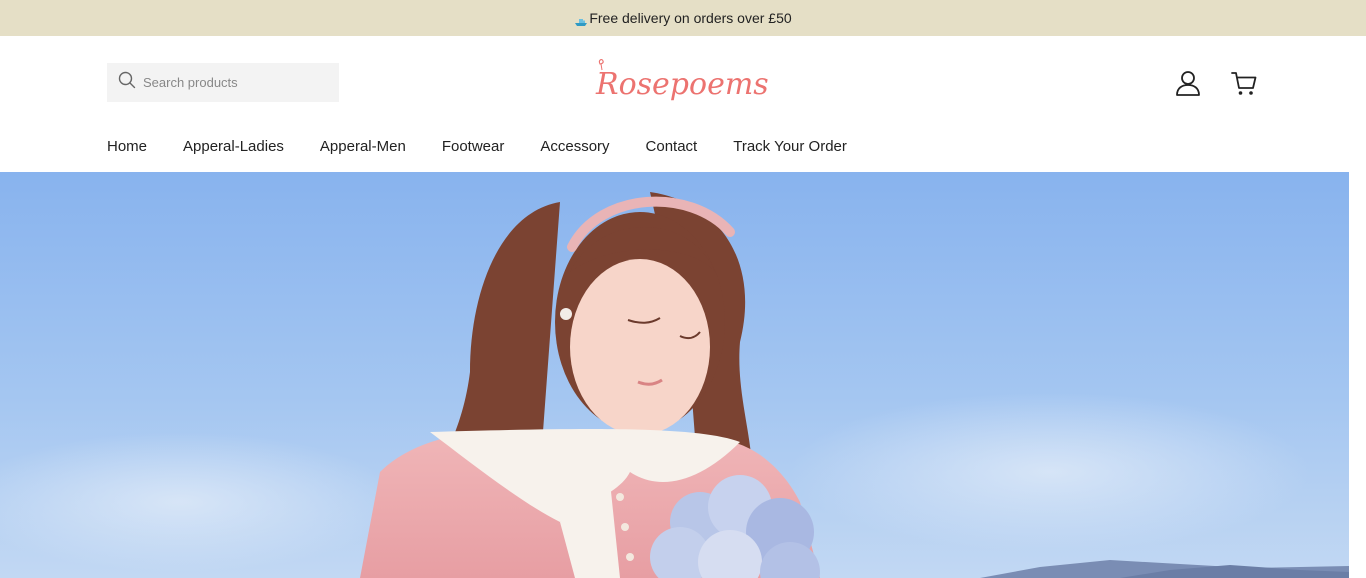  What do you see at coordinates (690, 18) in the screenshot?
I see `announcement-text: Free delivery on orders over £50` at bounding box center [690, 18].